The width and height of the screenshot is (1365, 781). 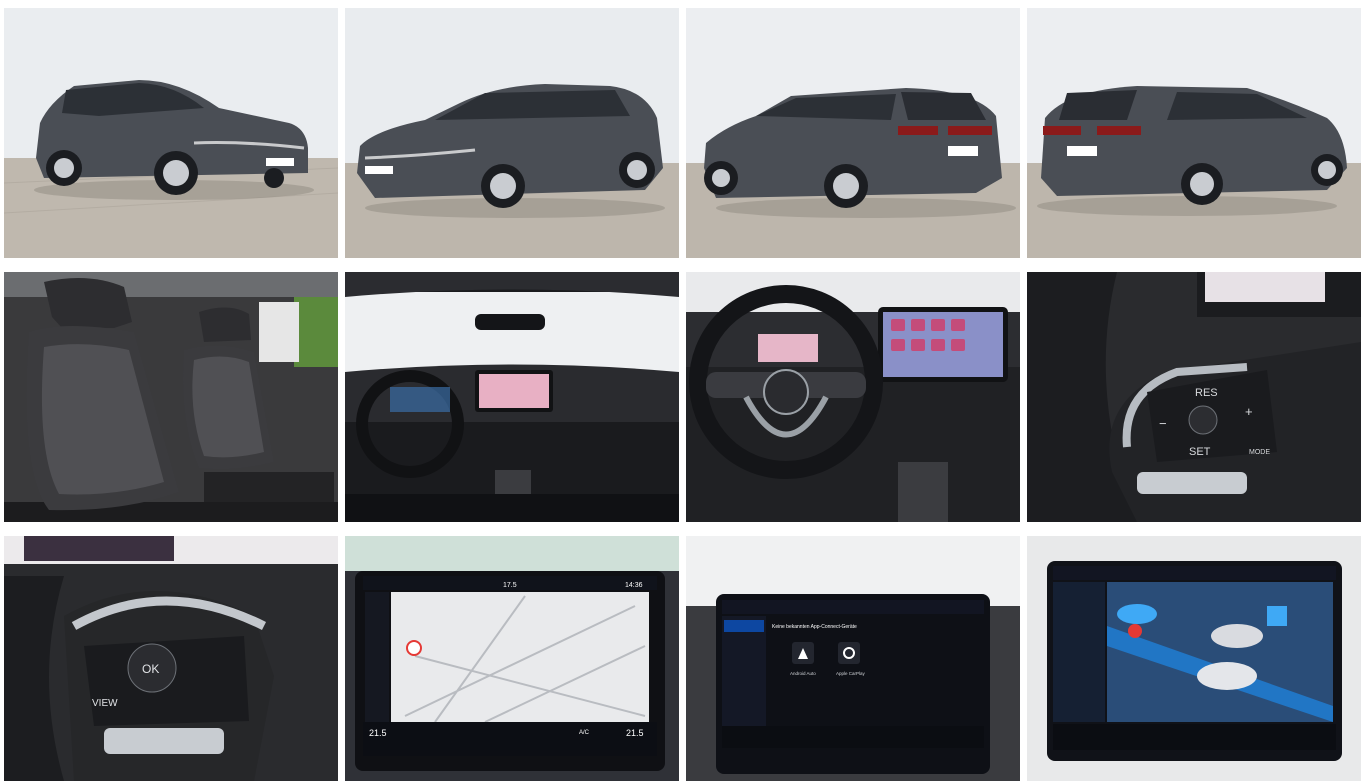 I want to click on photo-exterior-front-right, so click(x=512, y=133).